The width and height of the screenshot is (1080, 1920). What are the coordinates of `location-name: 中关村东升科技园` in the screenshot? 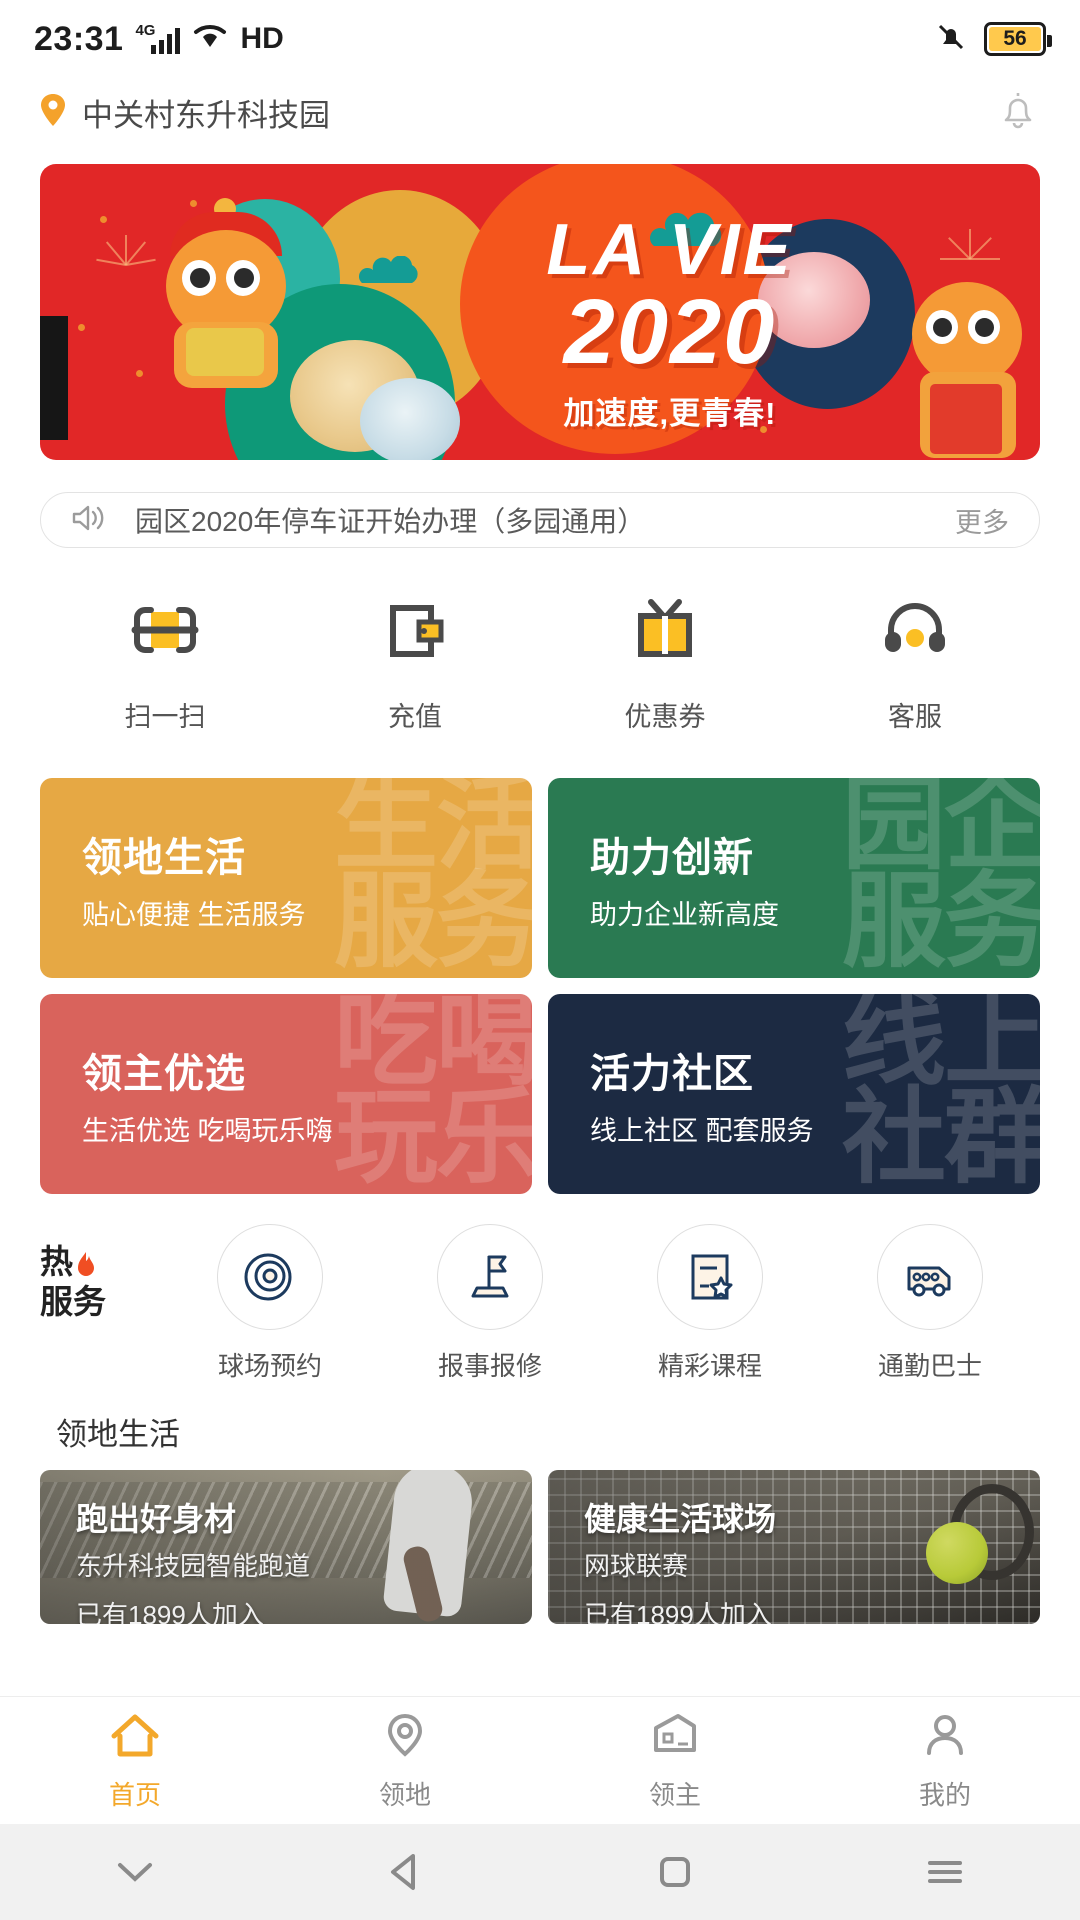 It's located at (206, 115).